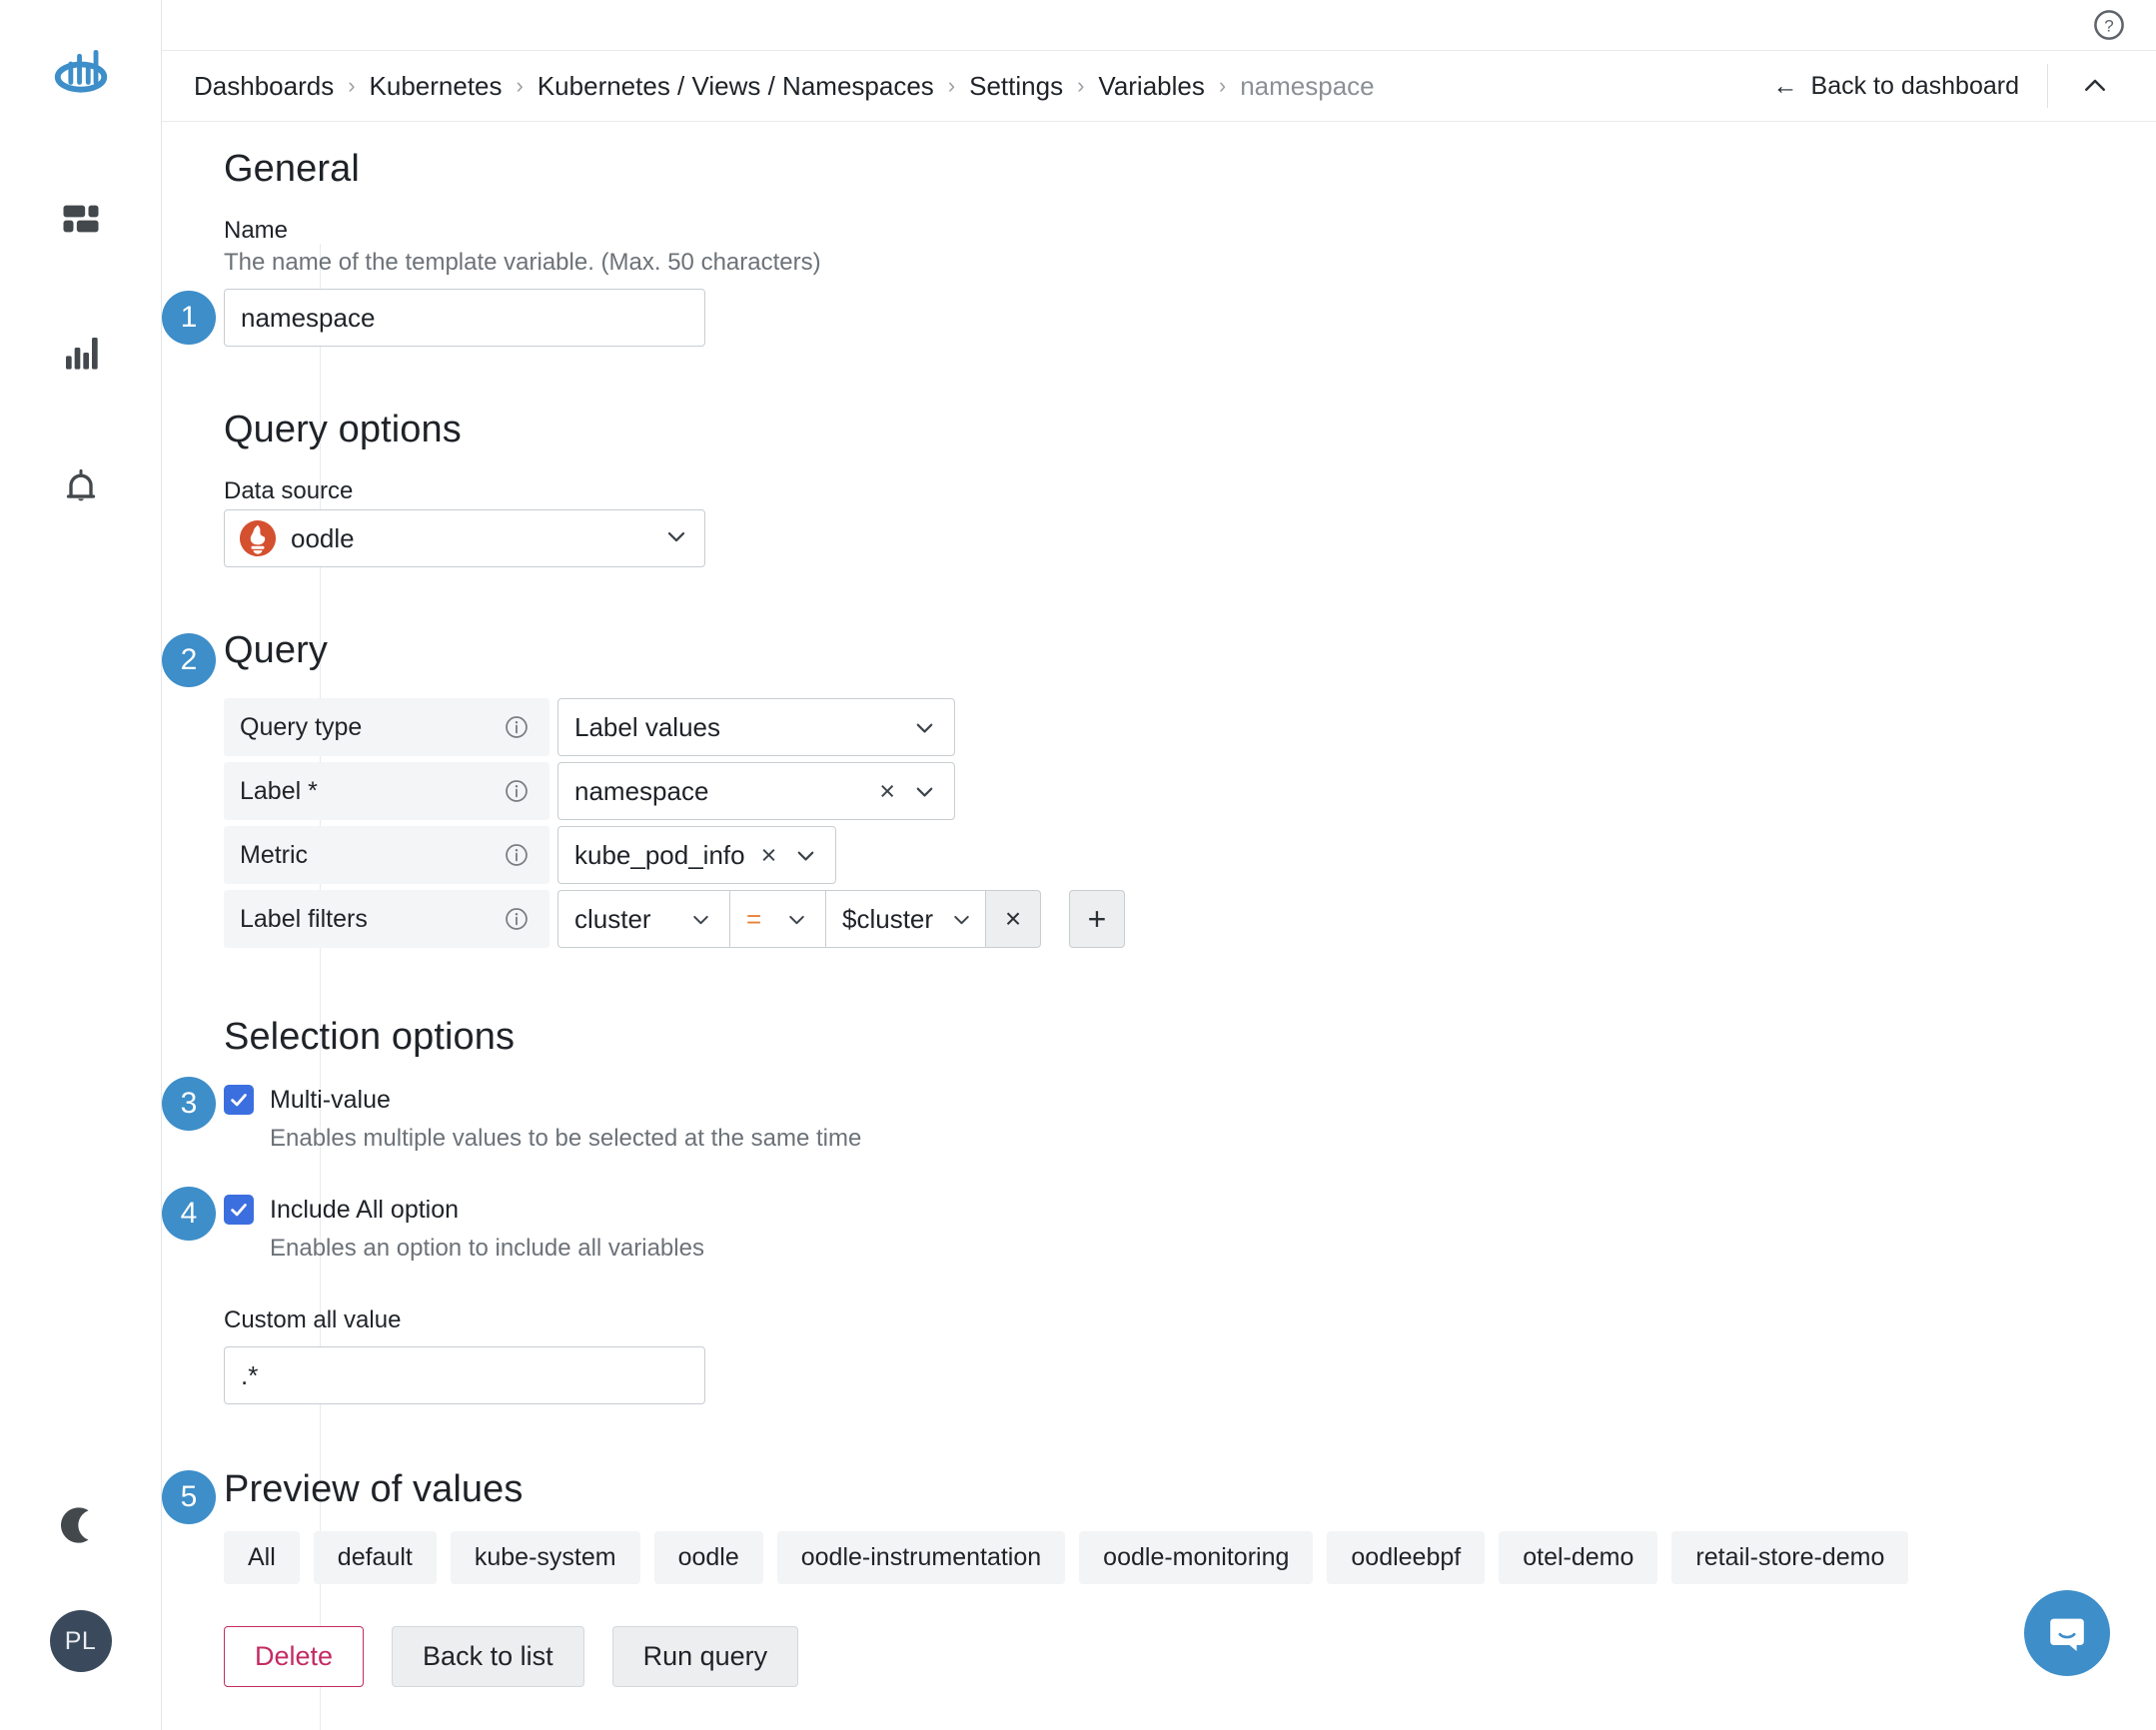  I want to click on rail-bottom-group: PL, so click(80, 1616).